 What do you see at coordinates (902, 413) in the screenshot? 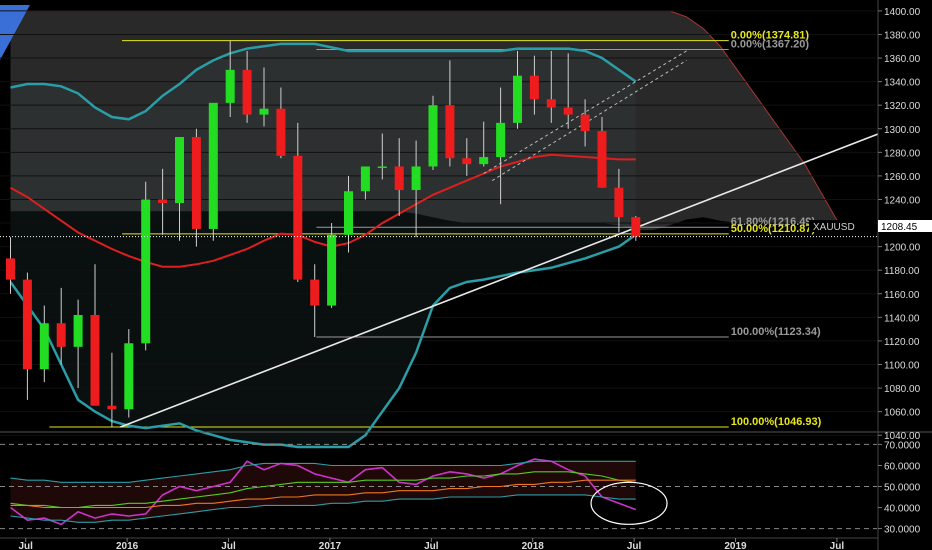
I see `price-tick-label: 1060.00` at bounding box center [902, 413].